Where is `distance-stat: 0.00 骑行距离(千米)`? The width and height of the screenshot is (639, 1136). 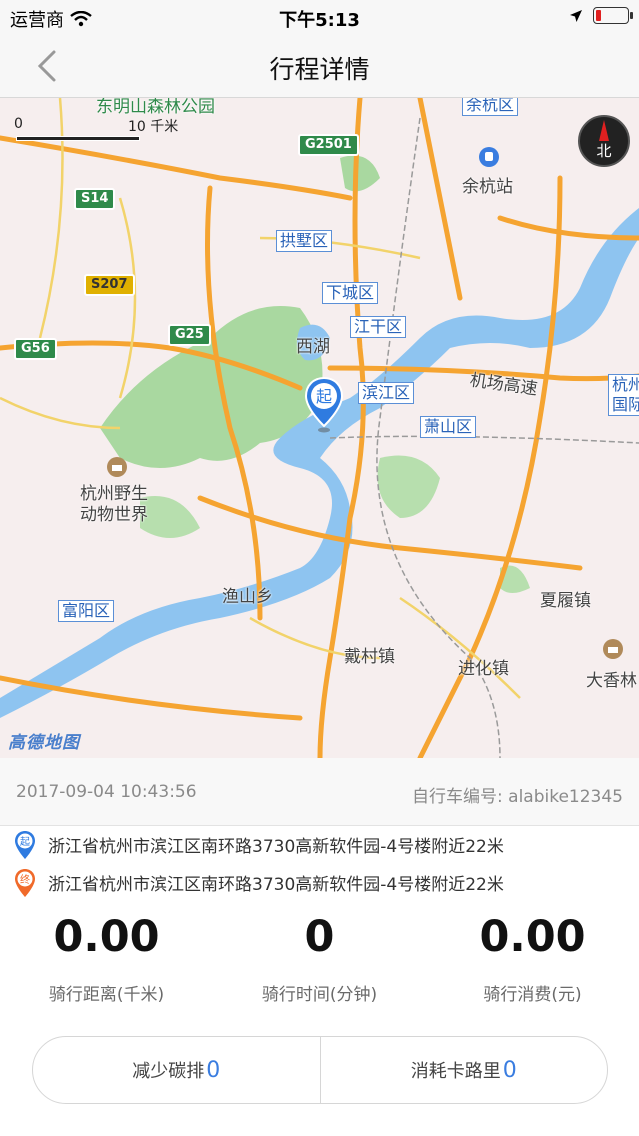 distance-stat: 0.00 骑行距离(千米) is located at coordinates (106, 958).